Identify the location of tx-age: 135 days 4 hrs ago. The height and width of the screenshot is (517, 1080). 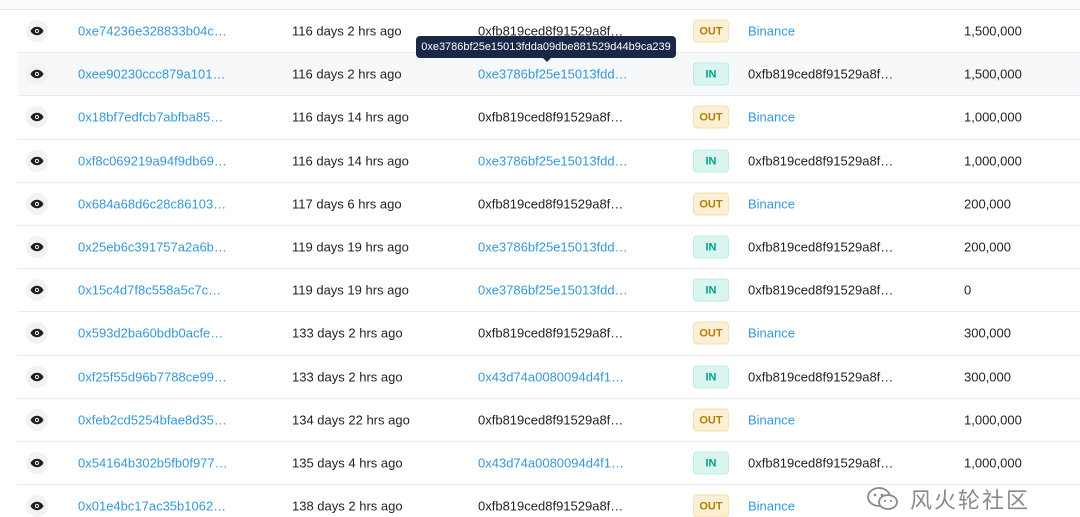
(347, 463).